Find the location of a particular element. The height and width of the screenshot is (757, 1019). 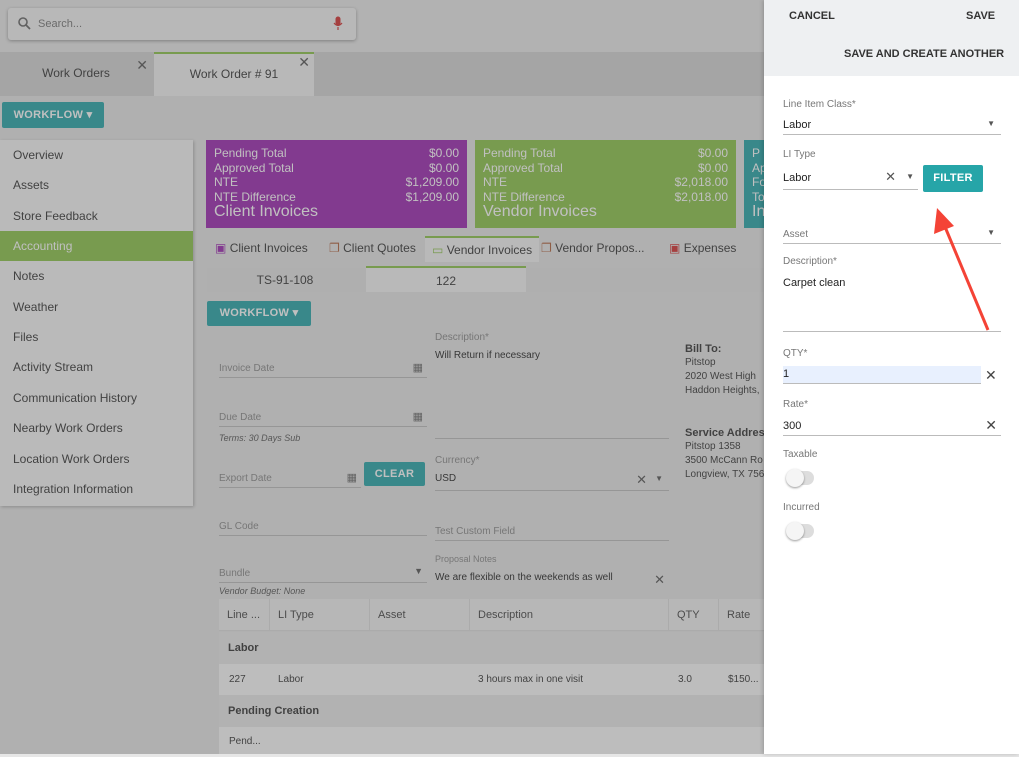

tab-work-order-91: Work Order # 91 ✕ is located at coordinates (234, 74).